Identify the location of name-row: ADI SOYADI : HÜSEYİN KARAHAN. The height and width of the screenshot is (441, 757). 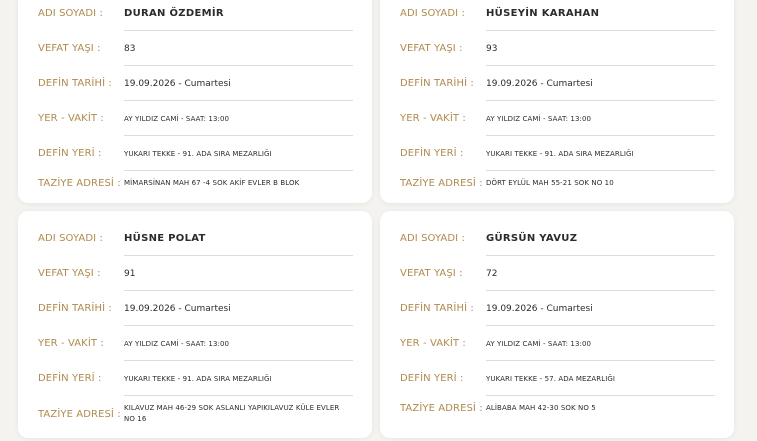
(557, 15).